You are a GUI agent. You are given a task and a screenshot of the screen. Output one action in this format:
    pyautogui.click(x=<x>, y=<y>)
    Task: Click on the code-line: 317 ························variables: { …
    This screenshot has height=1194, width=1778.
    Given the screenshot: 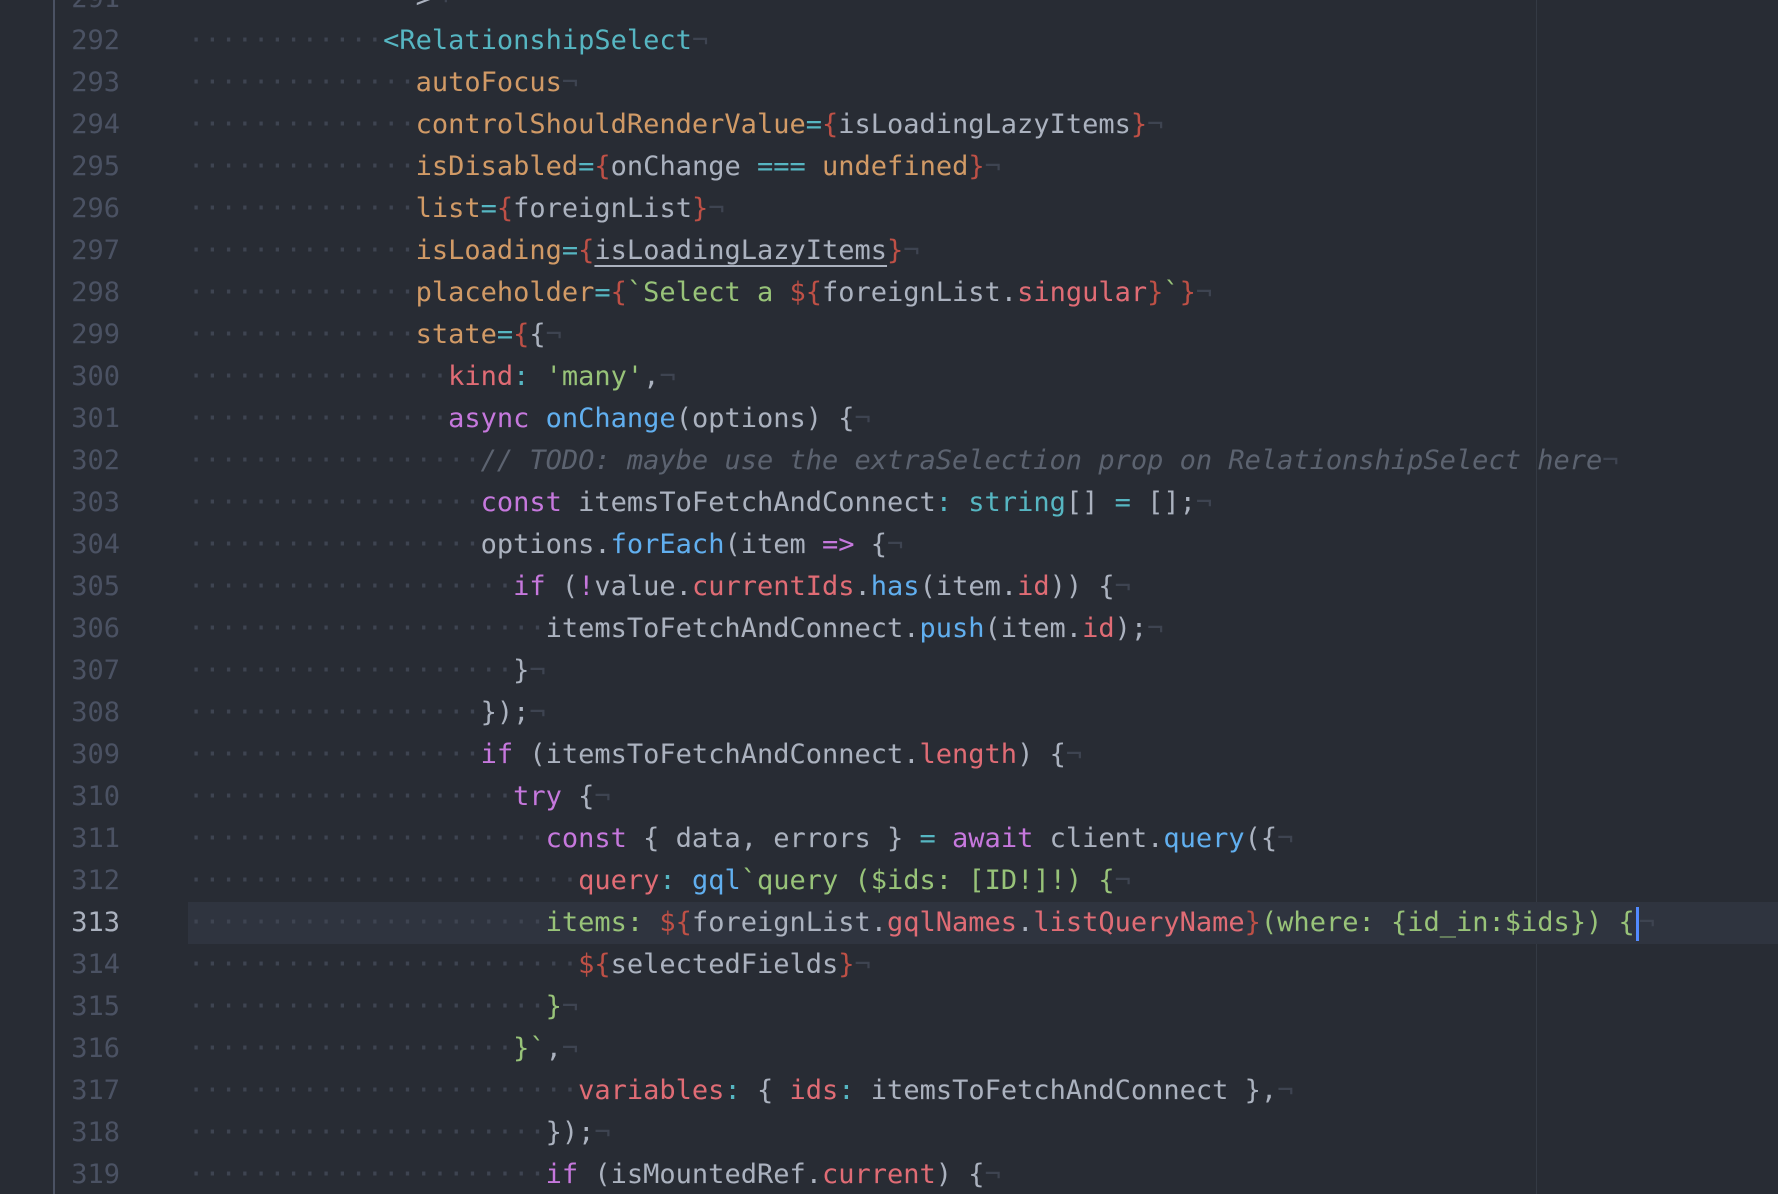 What is the action you would take?
    pyautogui.click(x=889, y=1091)
    